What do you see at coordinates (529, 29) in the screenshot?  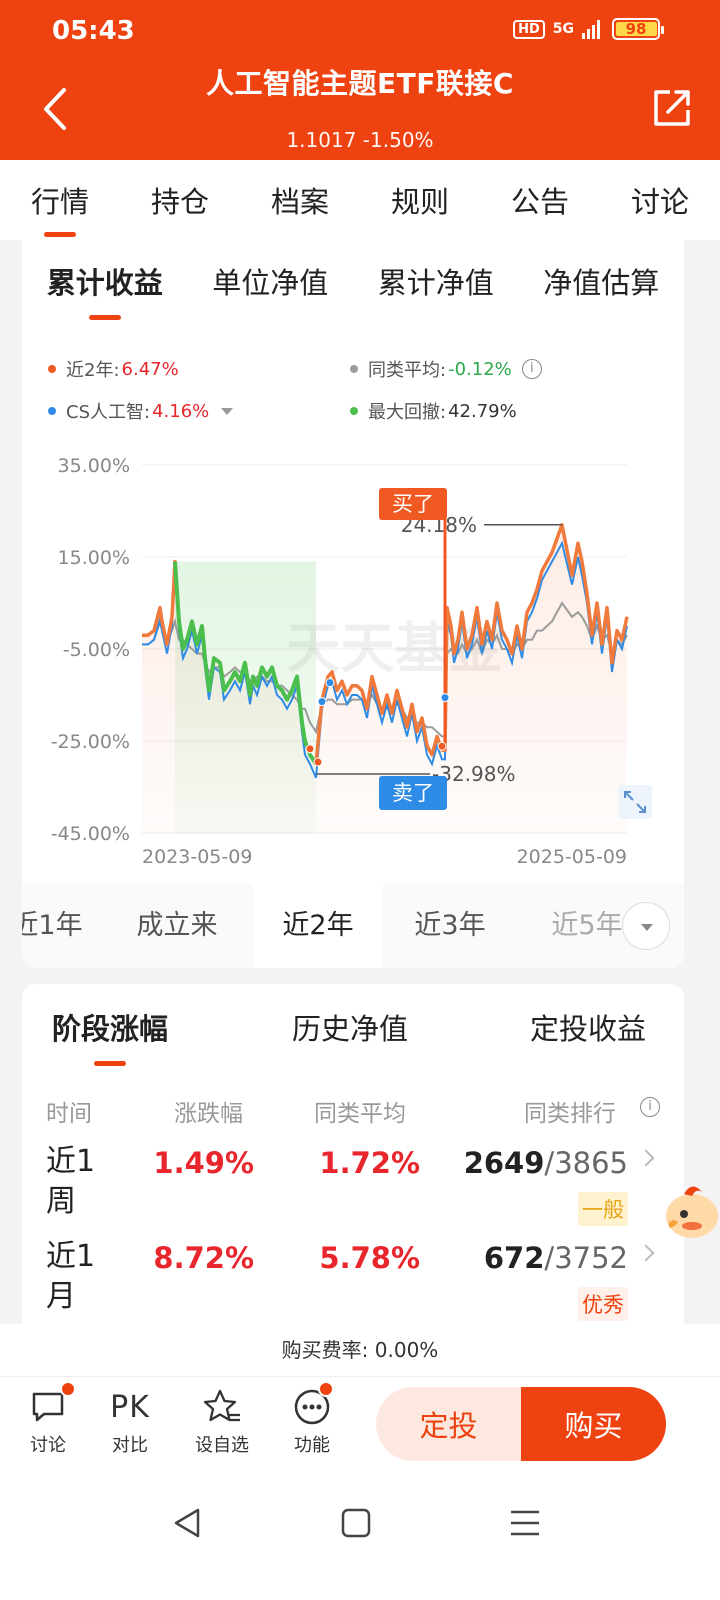 I see `hd-icon: HD` at bounding box center [529, 29].